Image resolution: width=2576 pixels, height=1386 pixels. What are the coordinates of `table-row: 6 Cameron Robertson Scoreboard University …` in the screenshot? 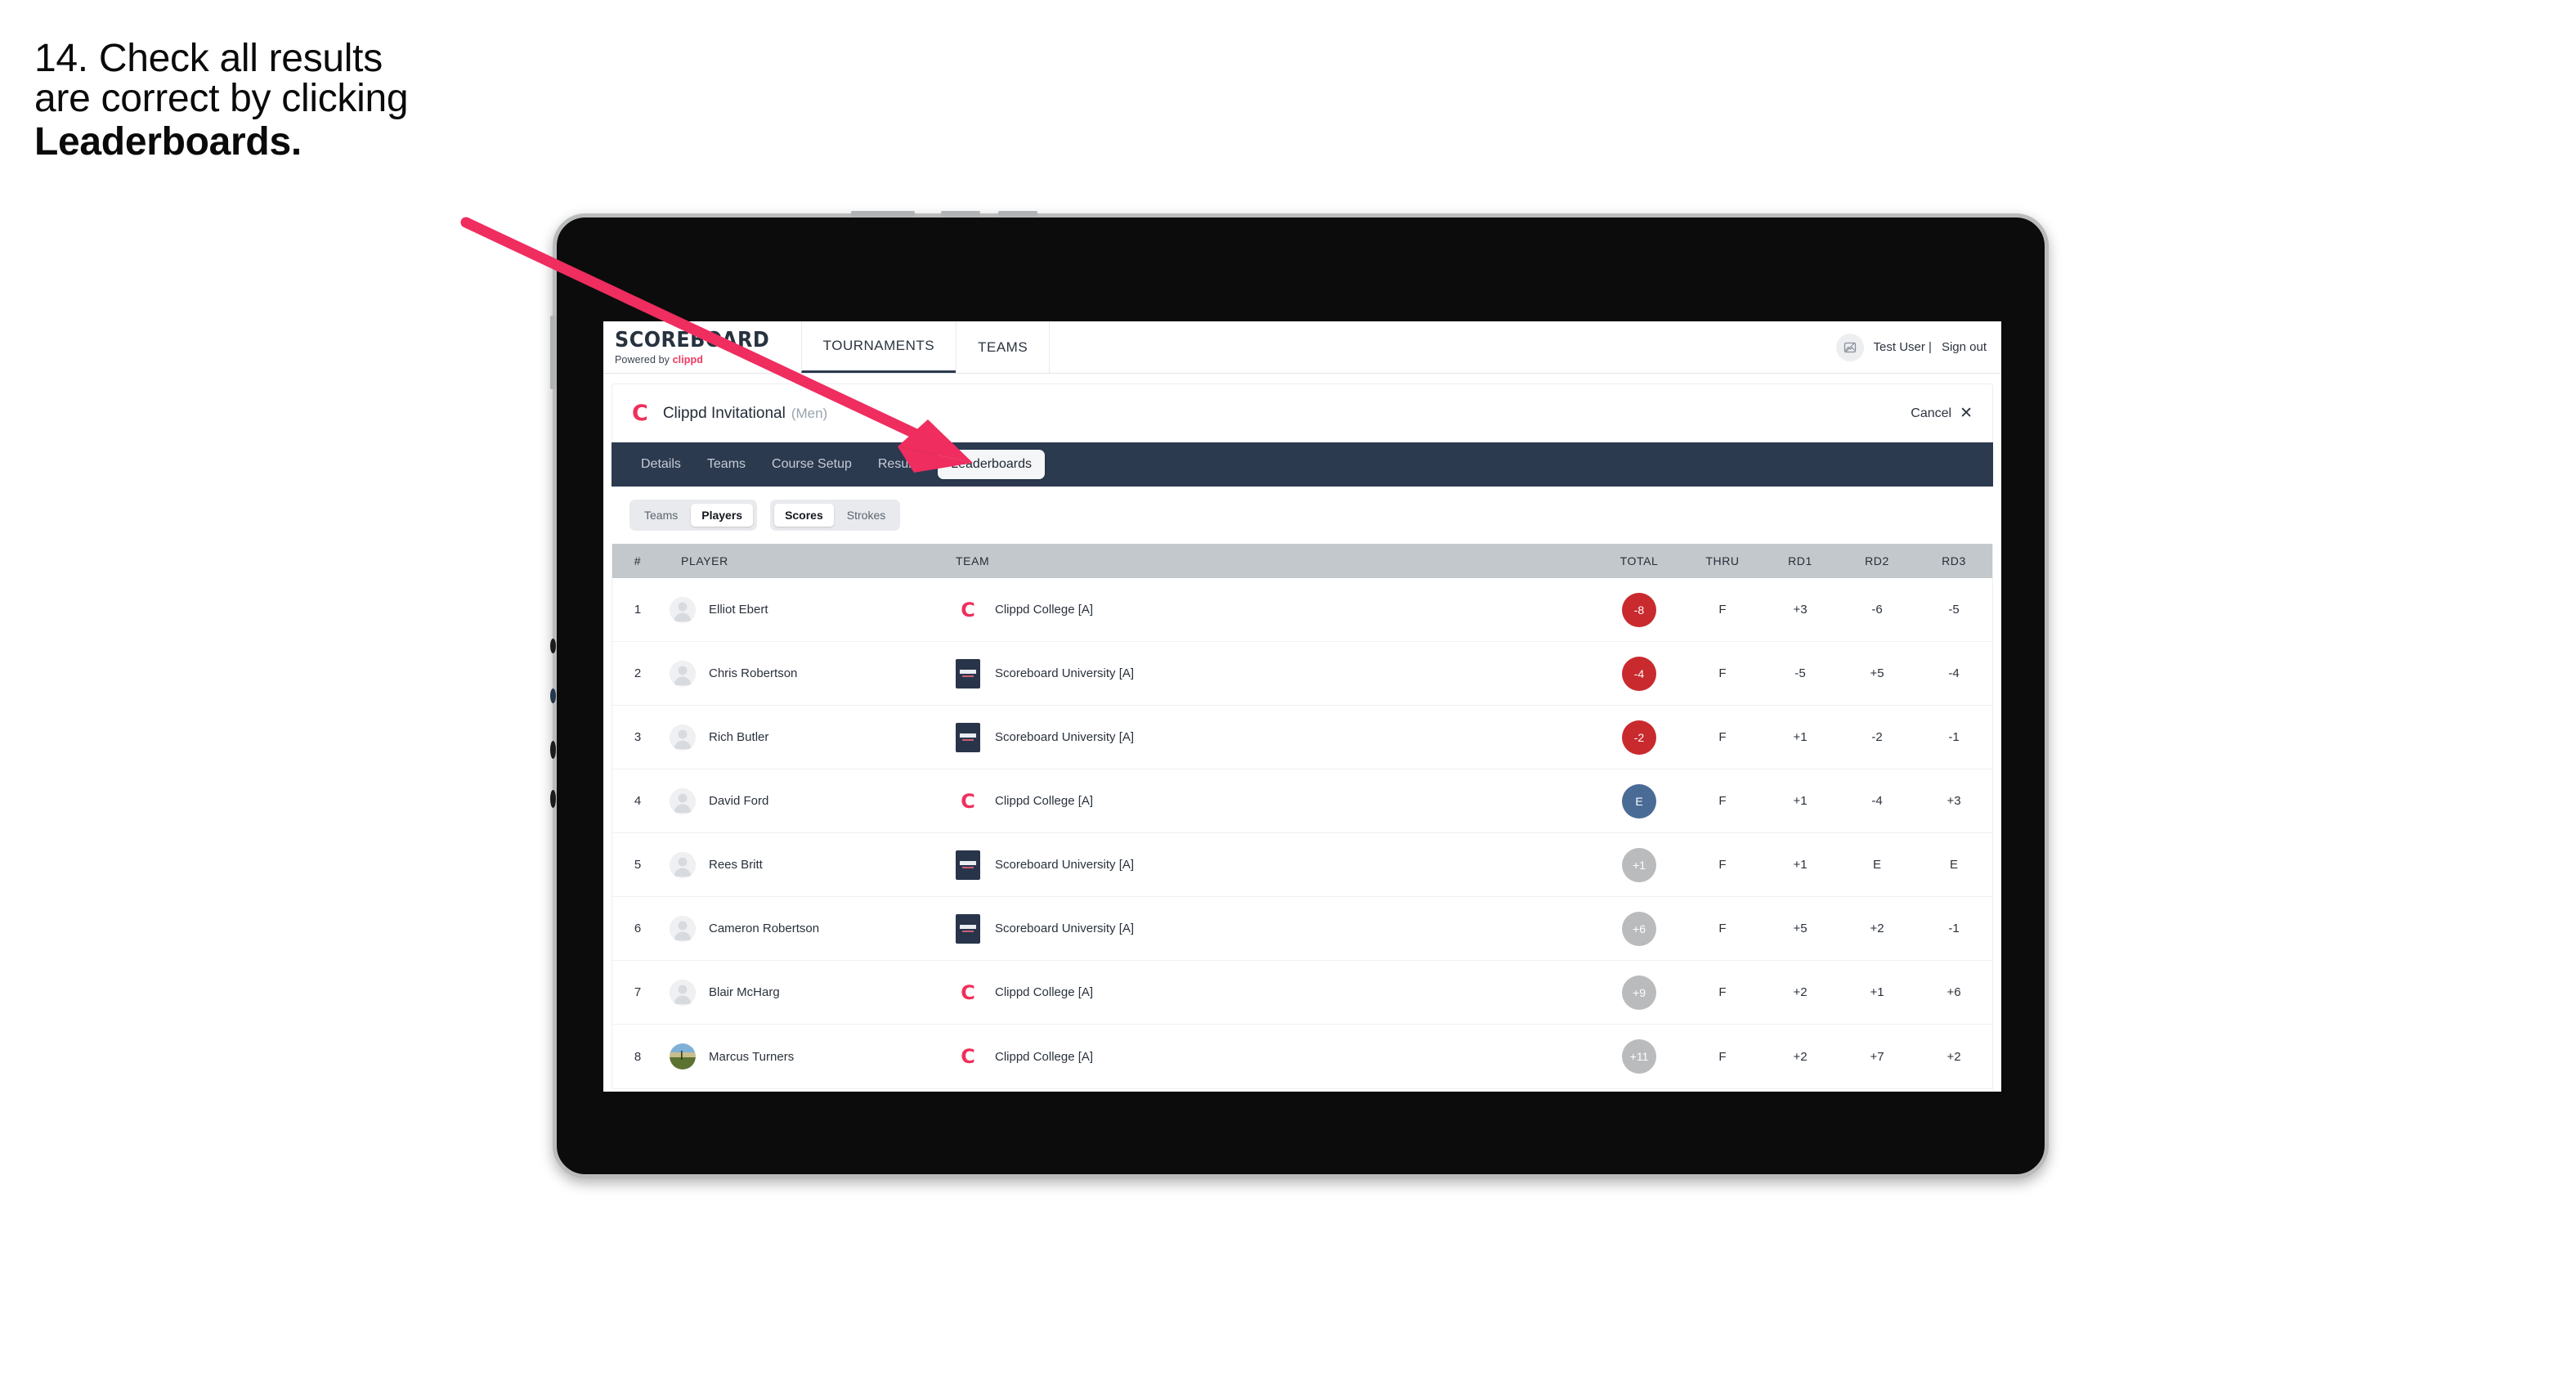 It's located at (1302, 929).